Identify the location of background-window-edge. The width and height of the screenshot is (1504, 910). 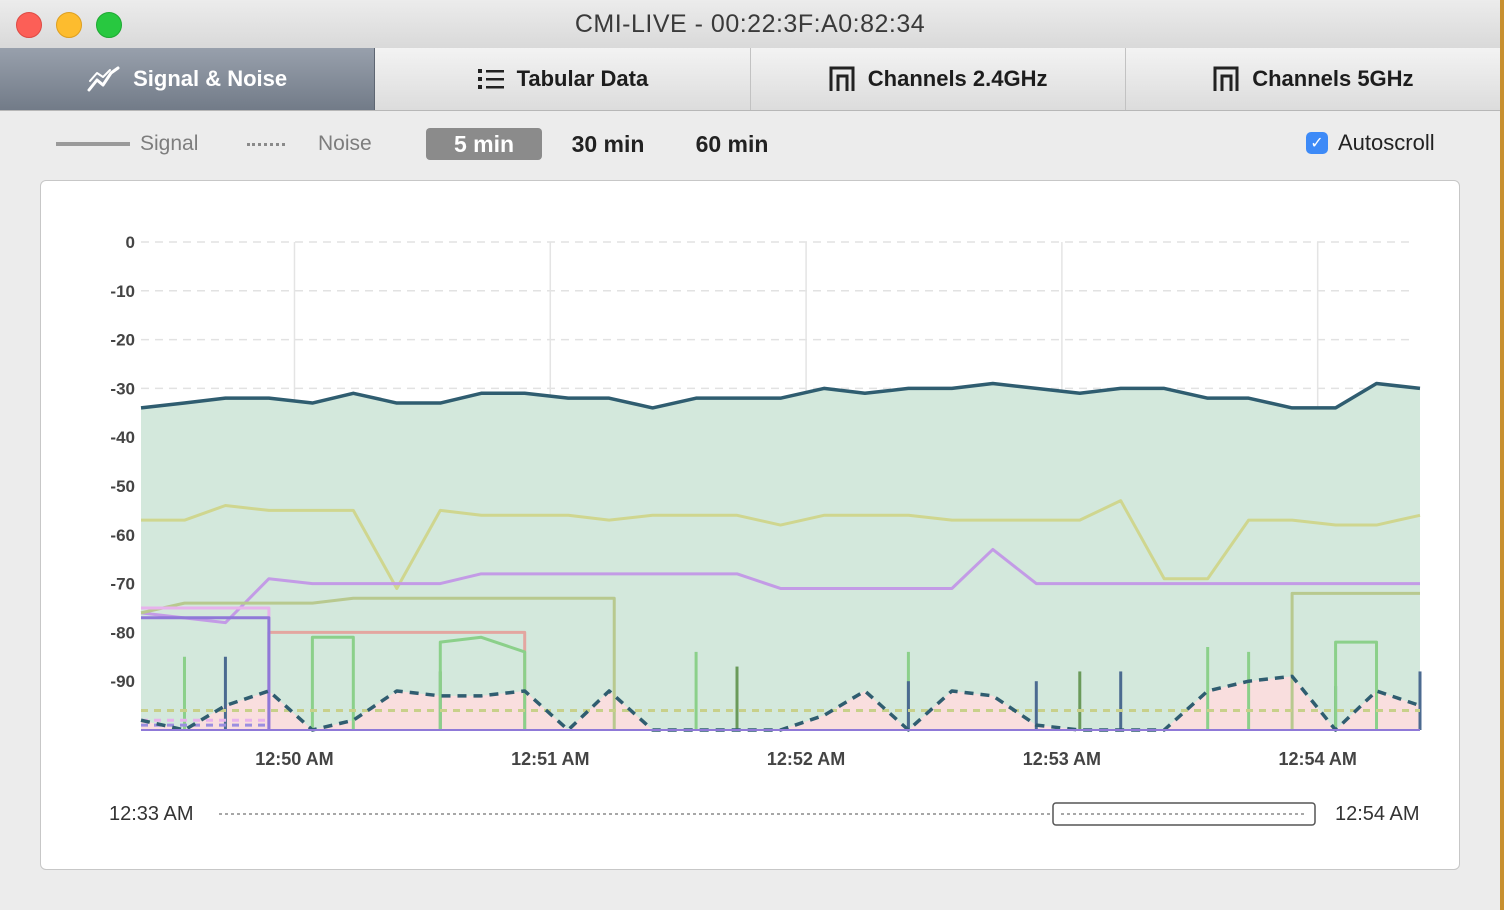
(1502, 455).